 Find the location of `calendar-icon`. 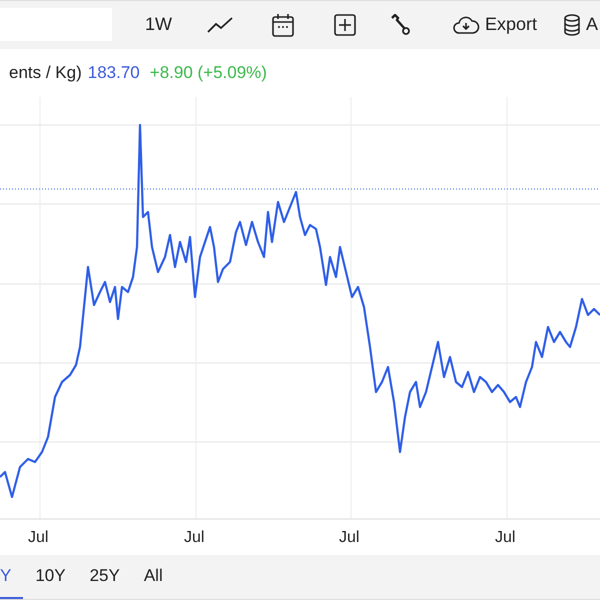

calendar-icon is located at coordinates (283, 24).